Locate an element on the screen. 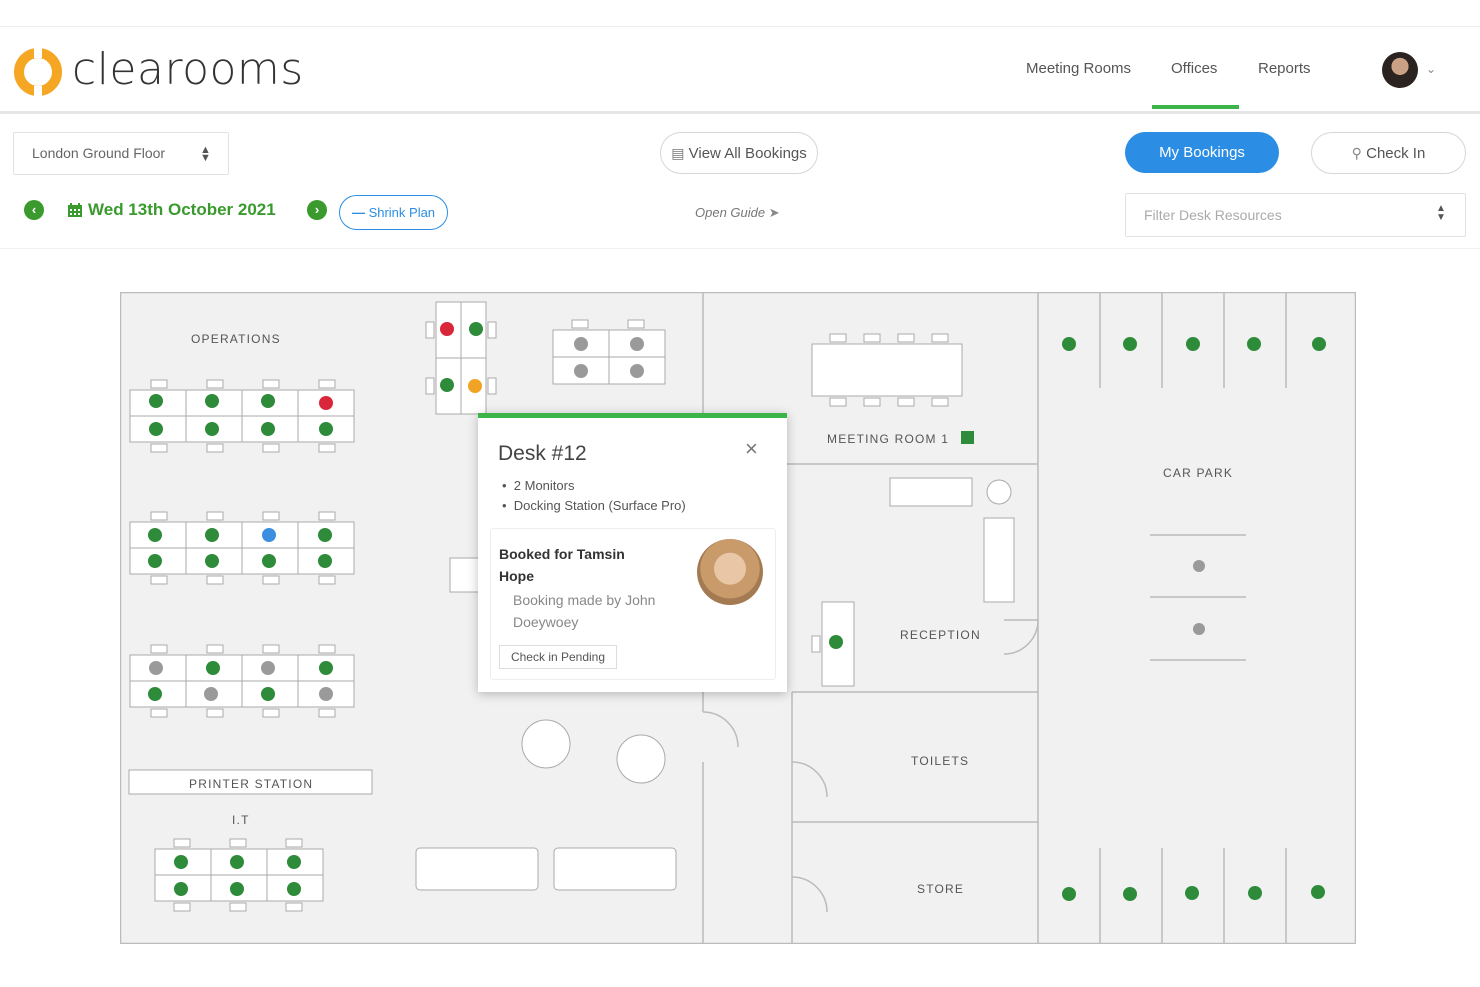 This screenshot has width=1480, height=987. clearooms-logo-icon is located at coordinates (38, 72).